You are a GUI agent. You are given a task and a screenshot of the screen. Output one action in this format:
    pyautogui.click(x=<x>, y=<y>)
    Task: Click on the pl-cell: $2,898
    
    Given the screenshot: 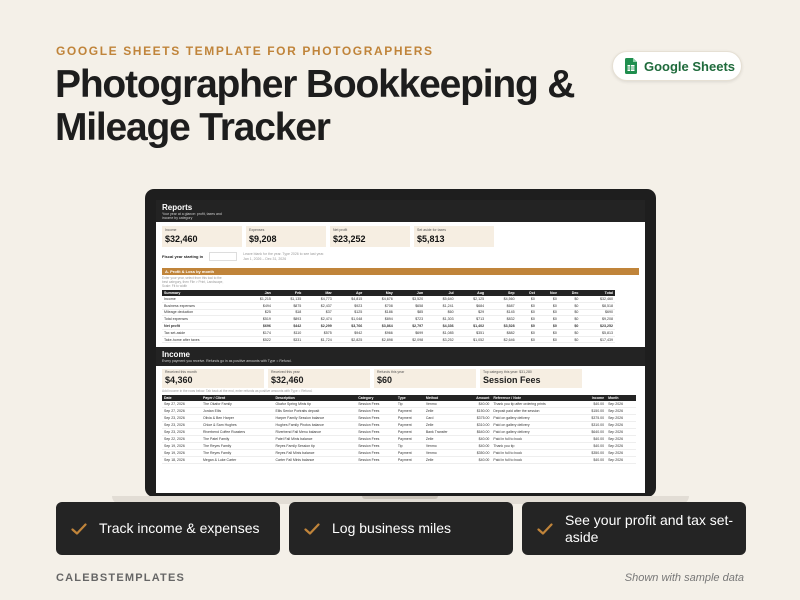 What is the action you would take?
    pyautogui.click(x=379, y=340)
    